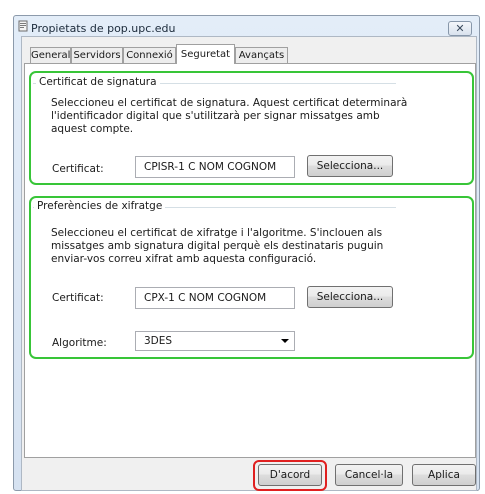 This screenshot has height=494, width=485. I want to click on tab-seguretat: Seguretat, so click(205, 54).